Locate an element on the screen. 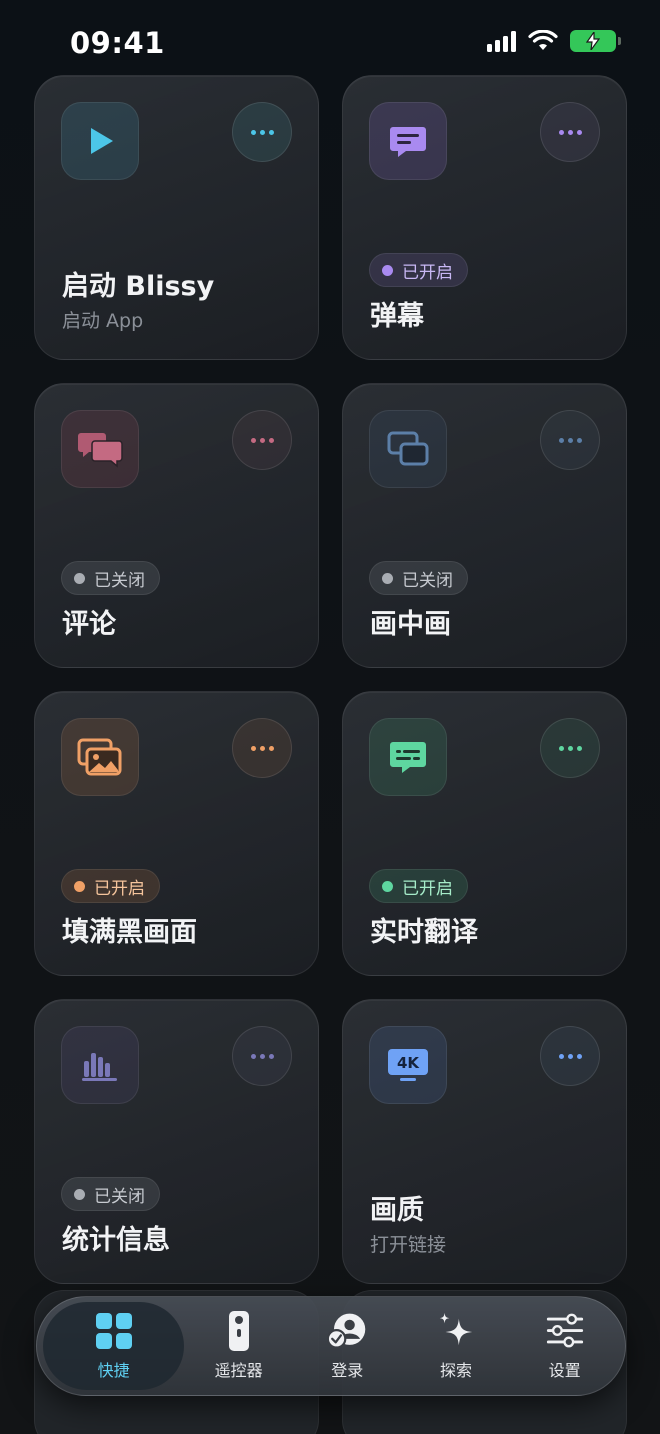  play-icon is located at coordinates (102, 141).